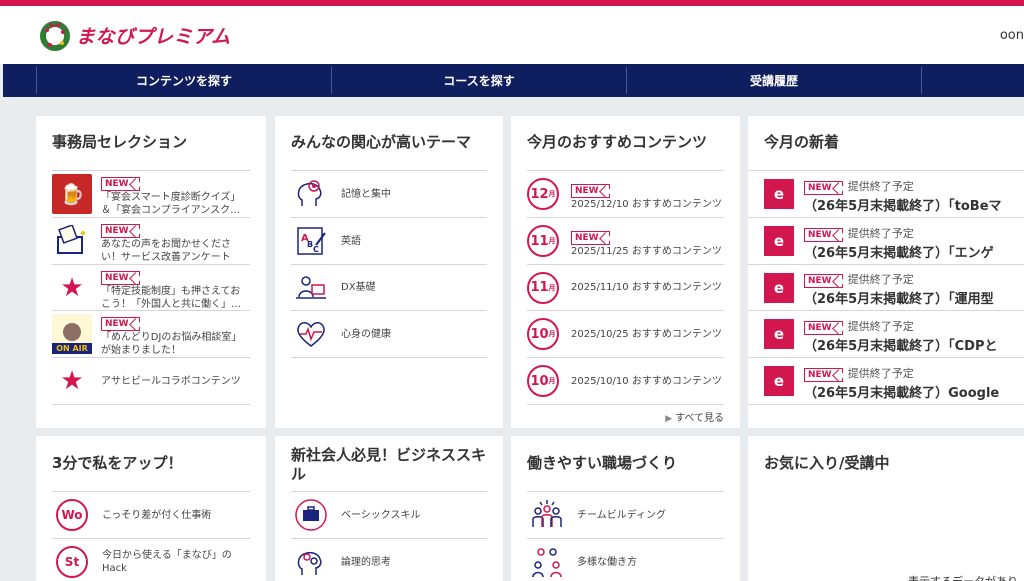 Image resolution: width=1024 pixels, height=581 pixels. I want to click on card-title: 新社会人必見！ビジネススキル, so click(389, 464).